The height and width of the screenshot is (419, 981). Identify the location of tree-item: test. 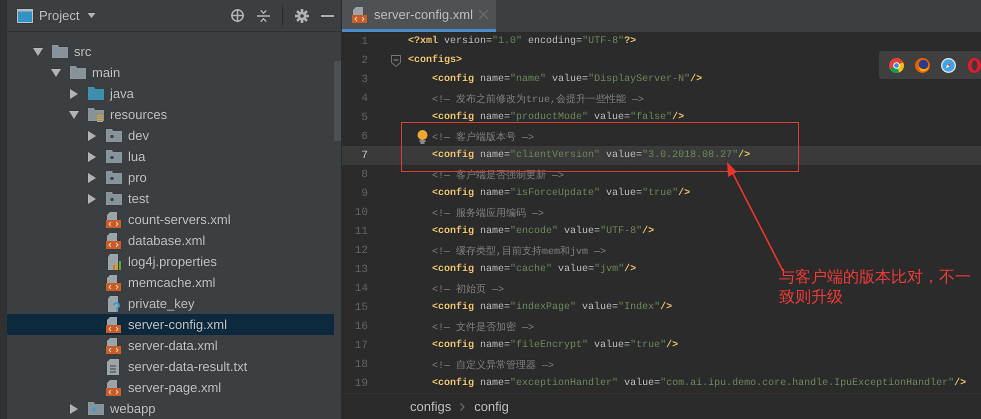
(170, 198).